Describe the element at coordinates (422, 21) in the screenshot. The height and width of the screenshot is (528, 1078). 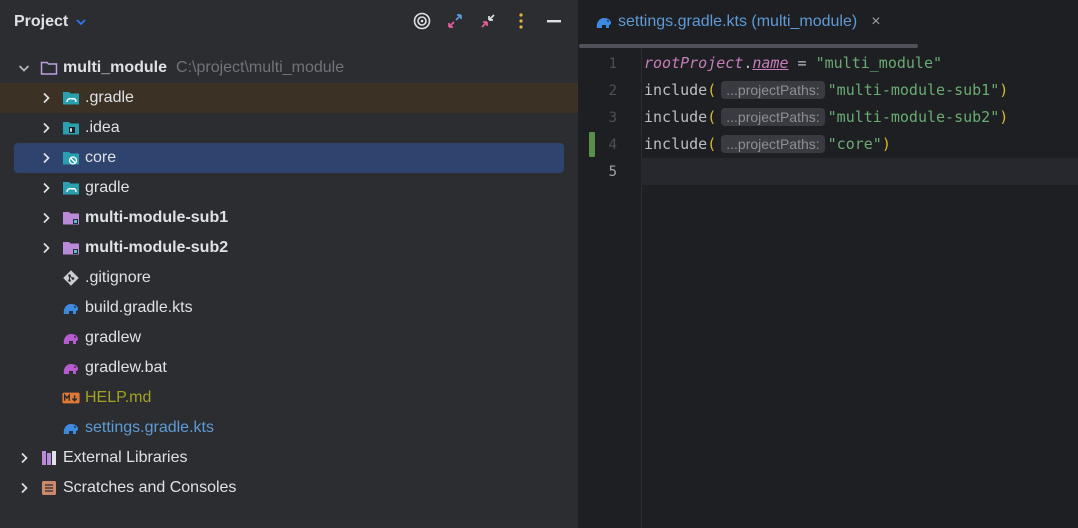
I see `locate-icon` at that location.